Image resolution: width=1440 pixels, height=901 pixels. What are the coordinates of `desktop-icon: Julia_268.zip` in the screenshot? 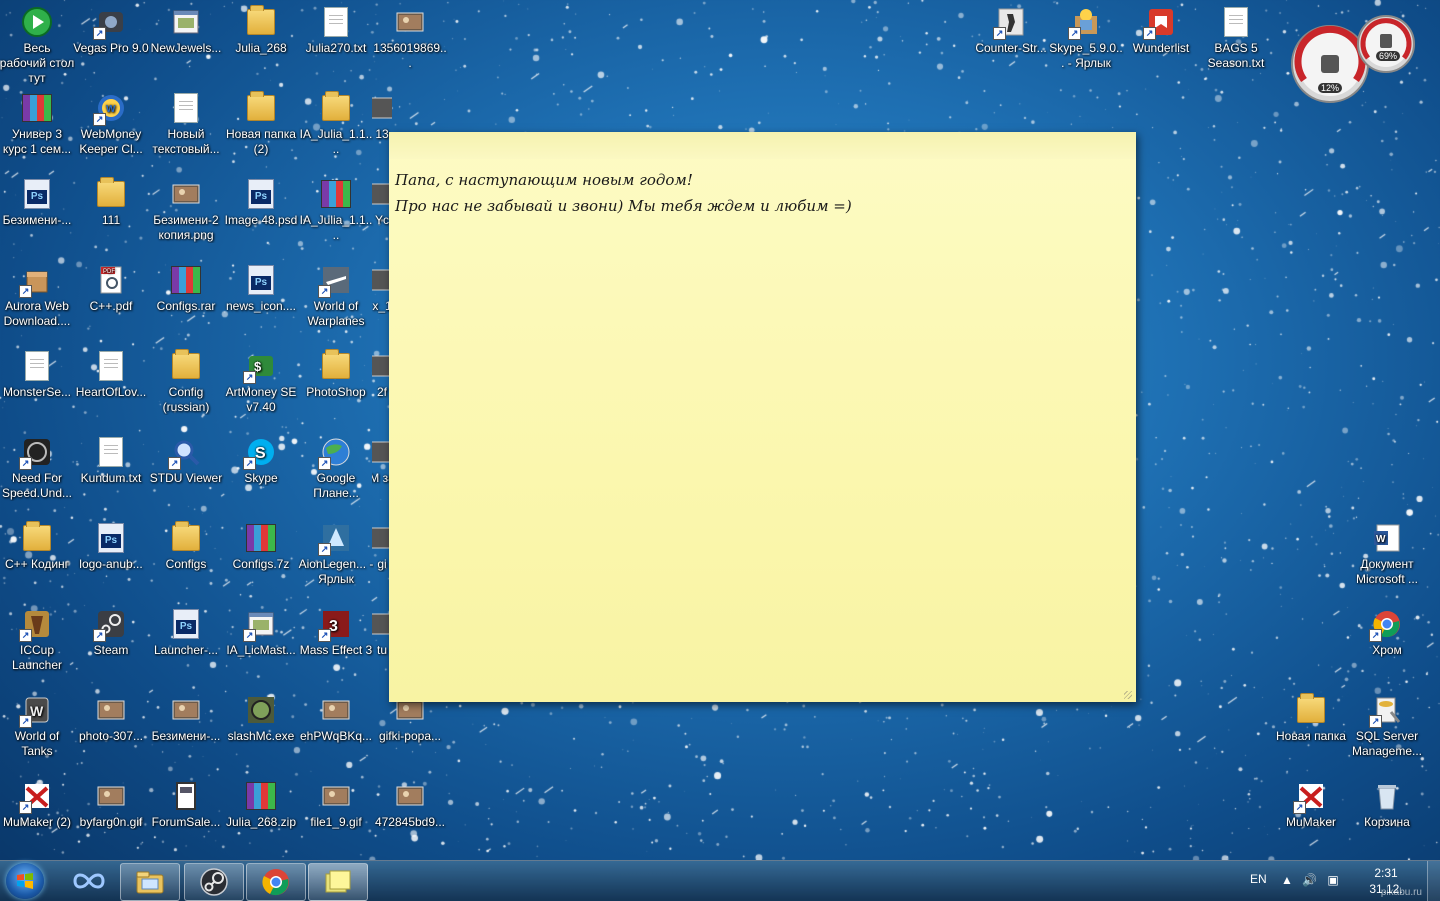 It's located at (261, 817).